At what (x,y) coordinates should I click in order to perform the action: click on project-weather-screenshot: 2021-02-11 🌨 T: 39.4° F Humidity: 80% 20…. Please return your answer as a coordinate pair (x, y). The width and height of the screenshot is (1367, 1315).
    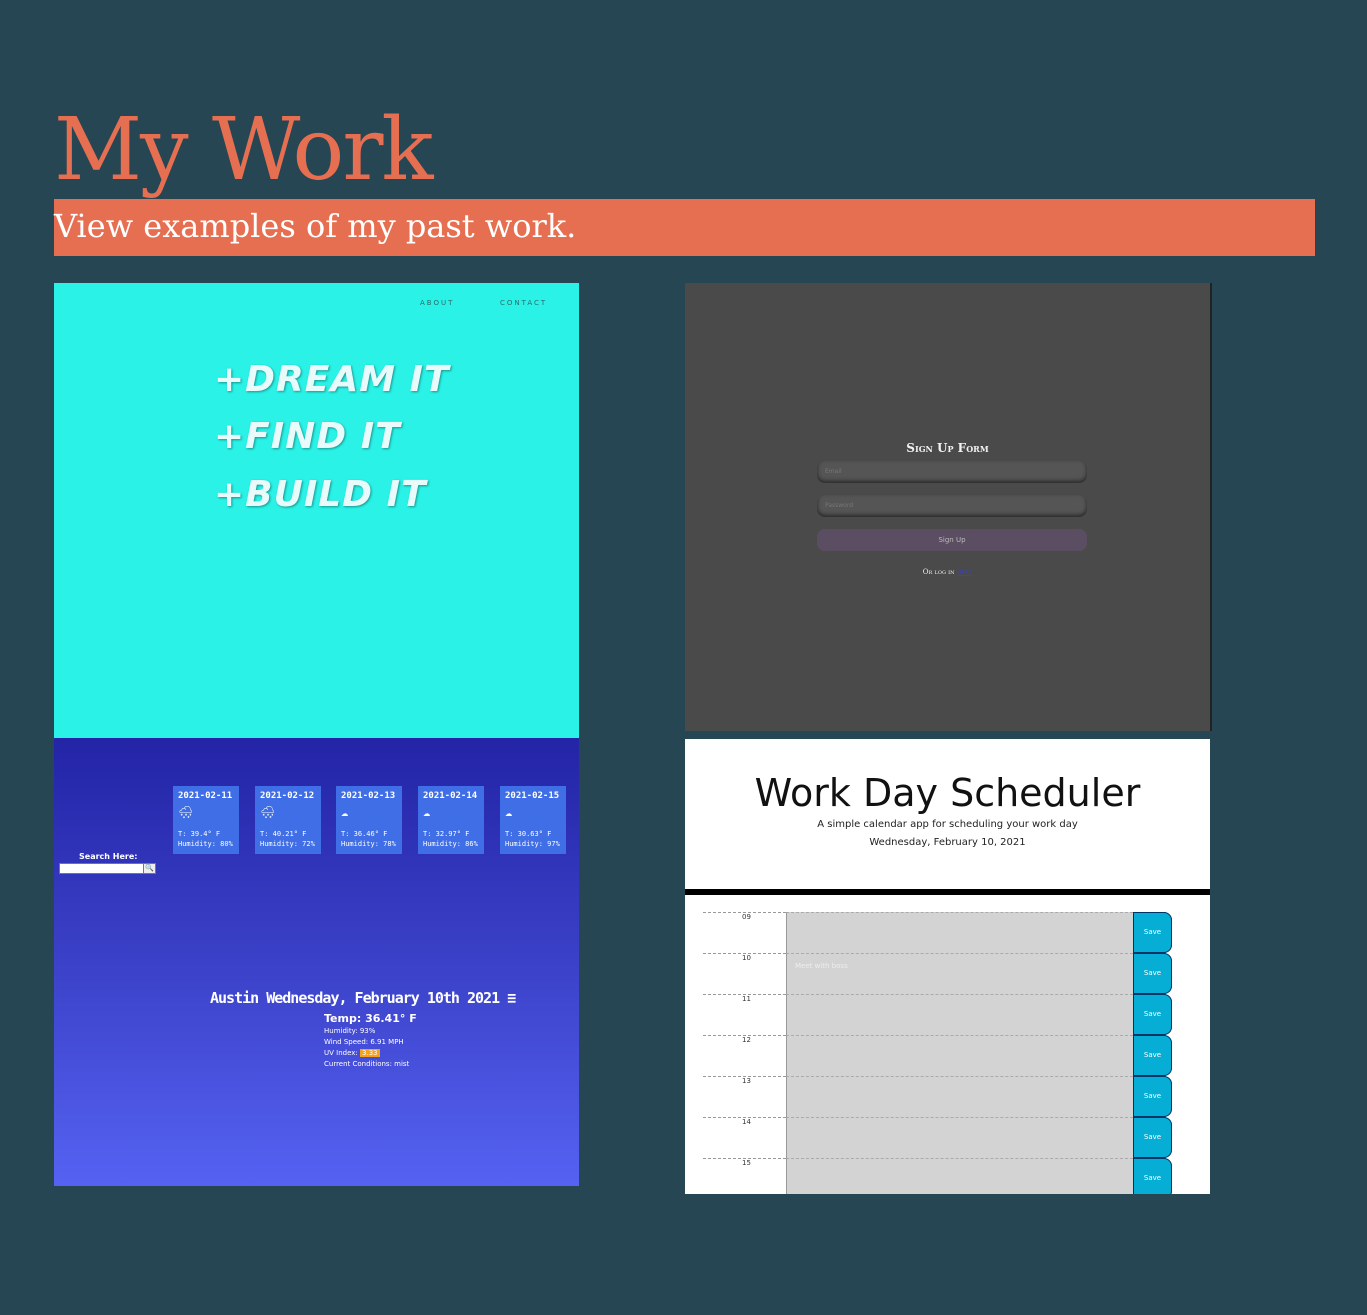
    Looking at the image, I should click on (316, 962).